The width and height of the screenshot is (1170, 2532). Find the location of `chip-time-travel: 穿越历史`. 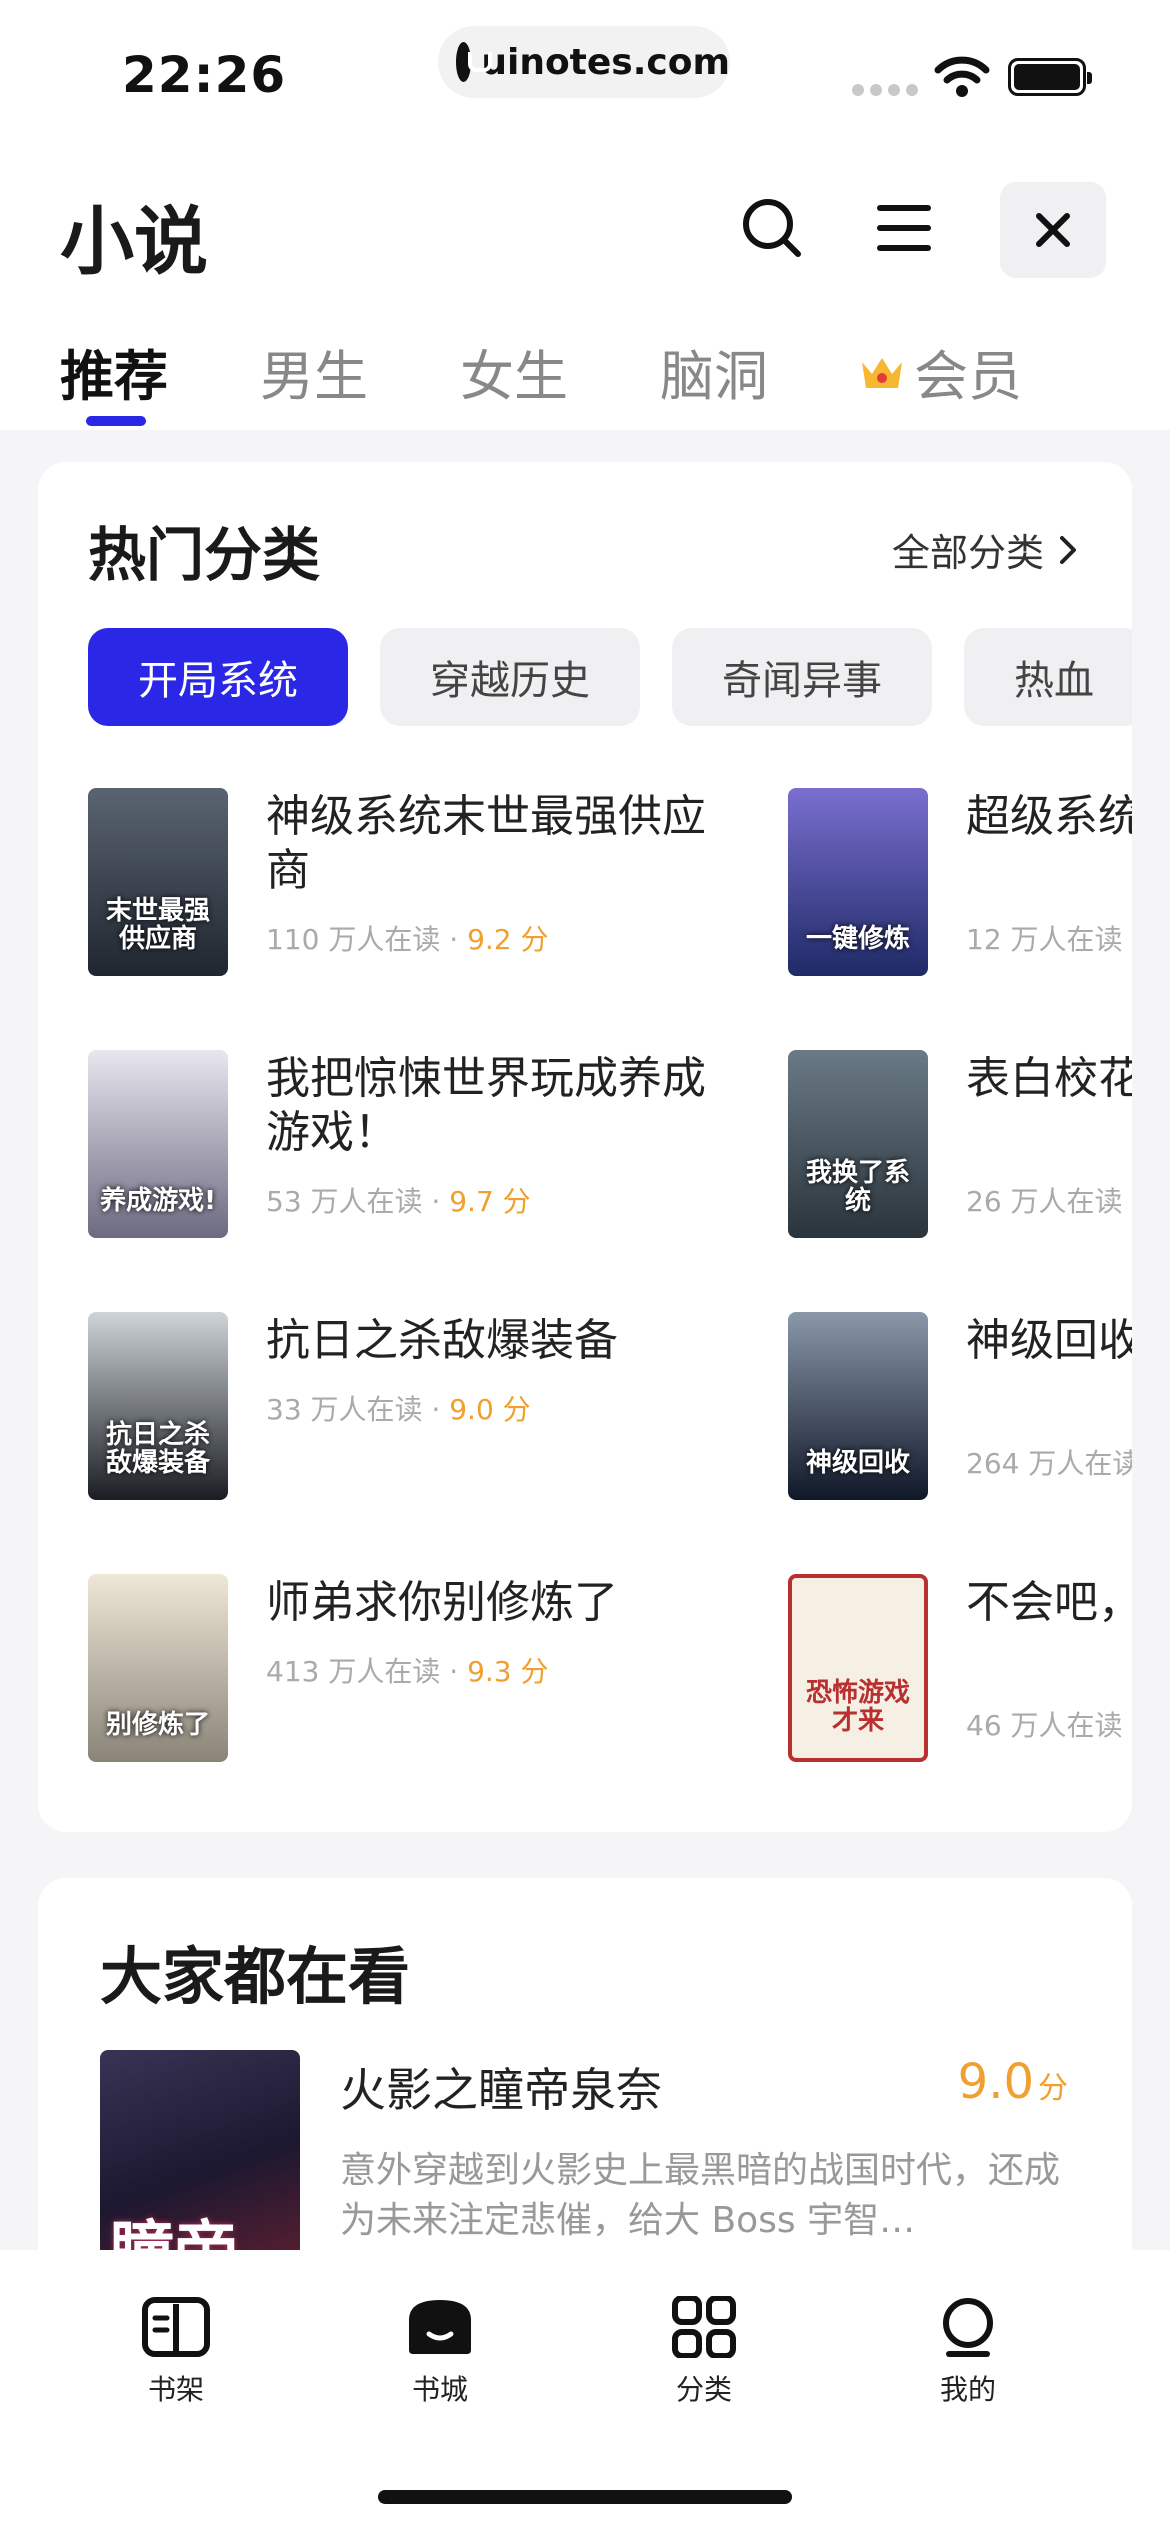

chip-time-travel: 穿越历史 is located at coordinates (510, 677).